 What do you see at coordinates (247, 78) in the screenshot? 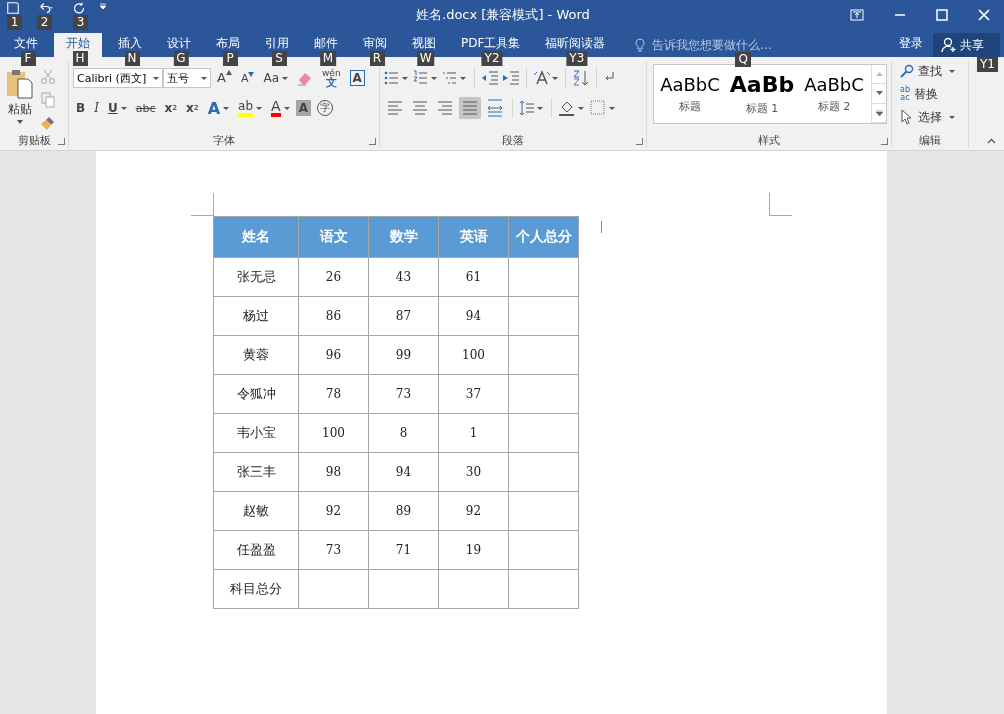
I see `shrink-button: A` at bounding box center [247, 78].